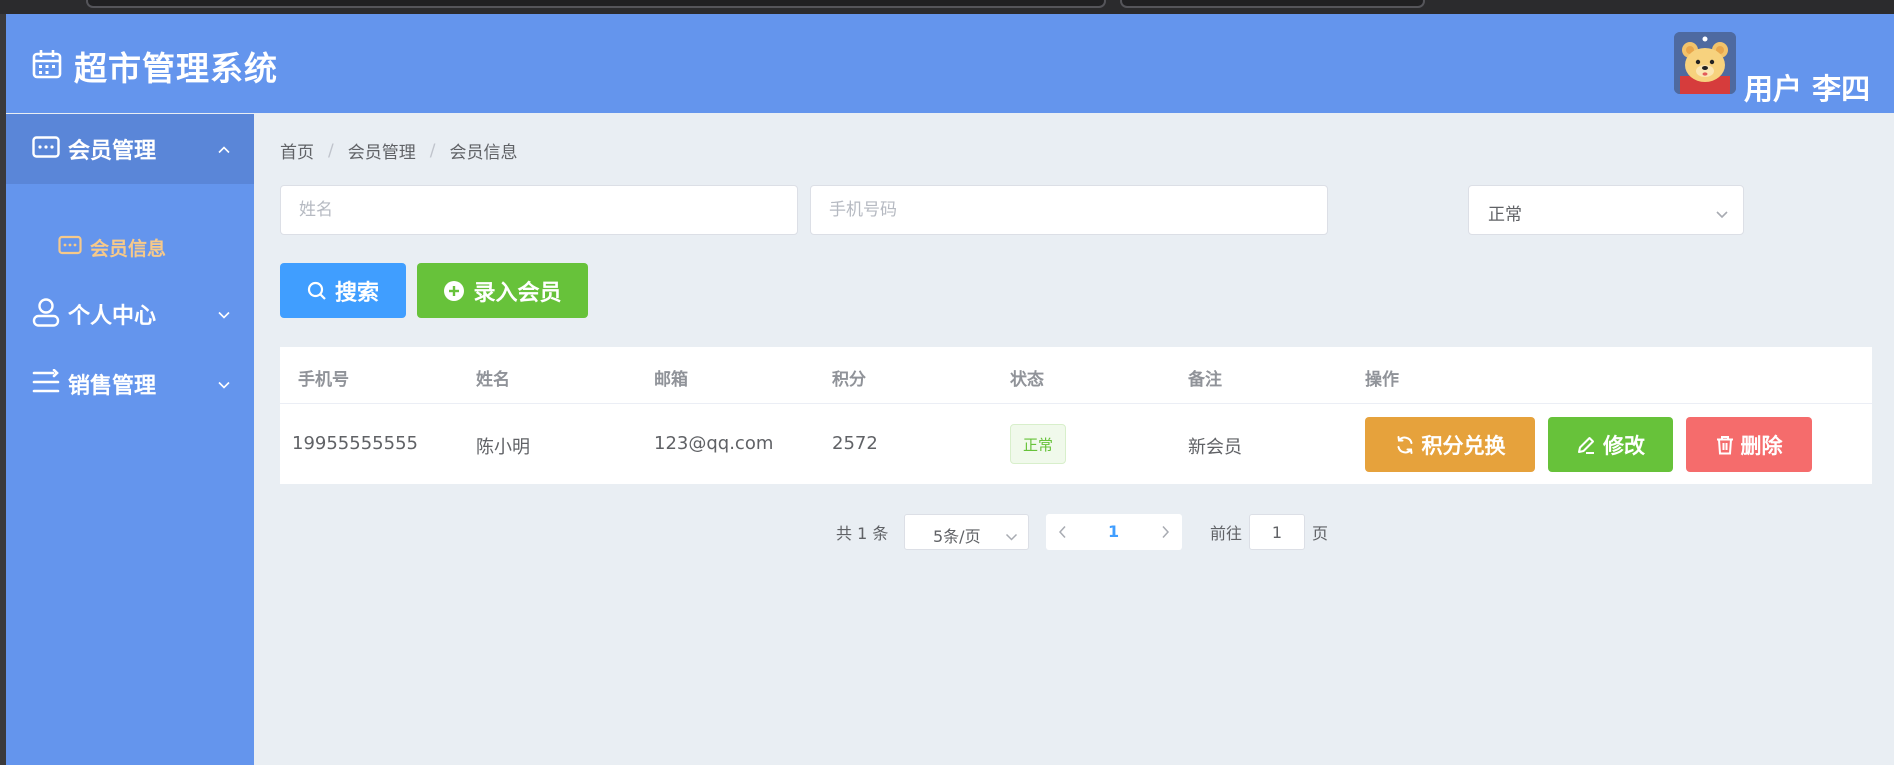 The width and height of the screenshot is (1894, 765). I want to click on sidebar-group-personal-center: 个人中心, so click(130, 314).